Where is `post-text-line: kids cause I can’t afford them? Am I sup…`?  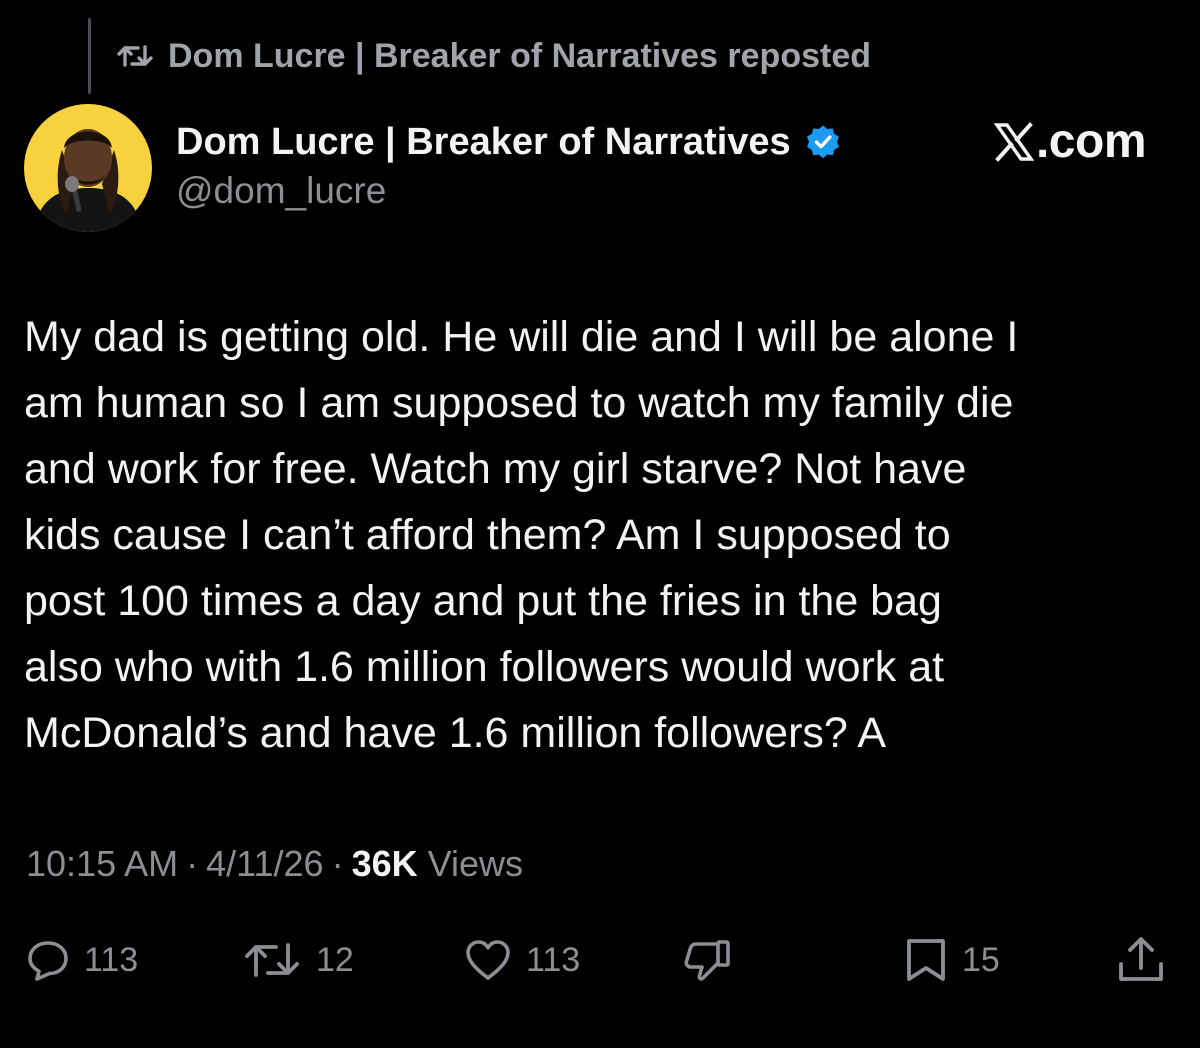
post-text-line: kids cause I can’t afford them? Am I sup… is located at coordinates (487, 535).